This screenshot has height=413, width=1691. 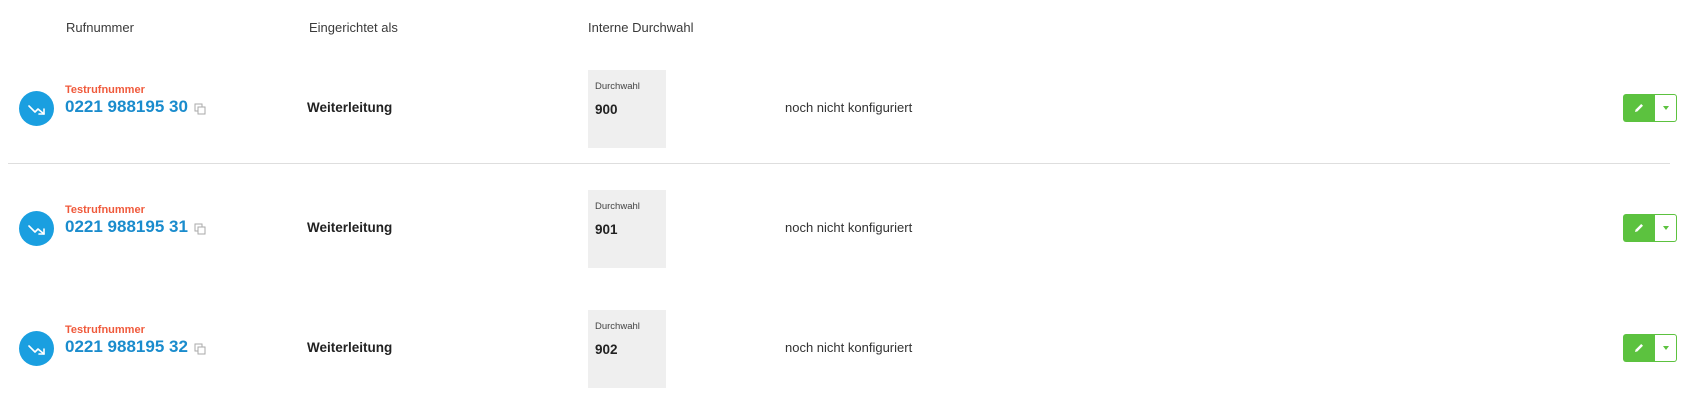 What do you see at coordinates (606, 229) in the screenshot?
I see `extension-value: 901` at bounding box center [606, 229].